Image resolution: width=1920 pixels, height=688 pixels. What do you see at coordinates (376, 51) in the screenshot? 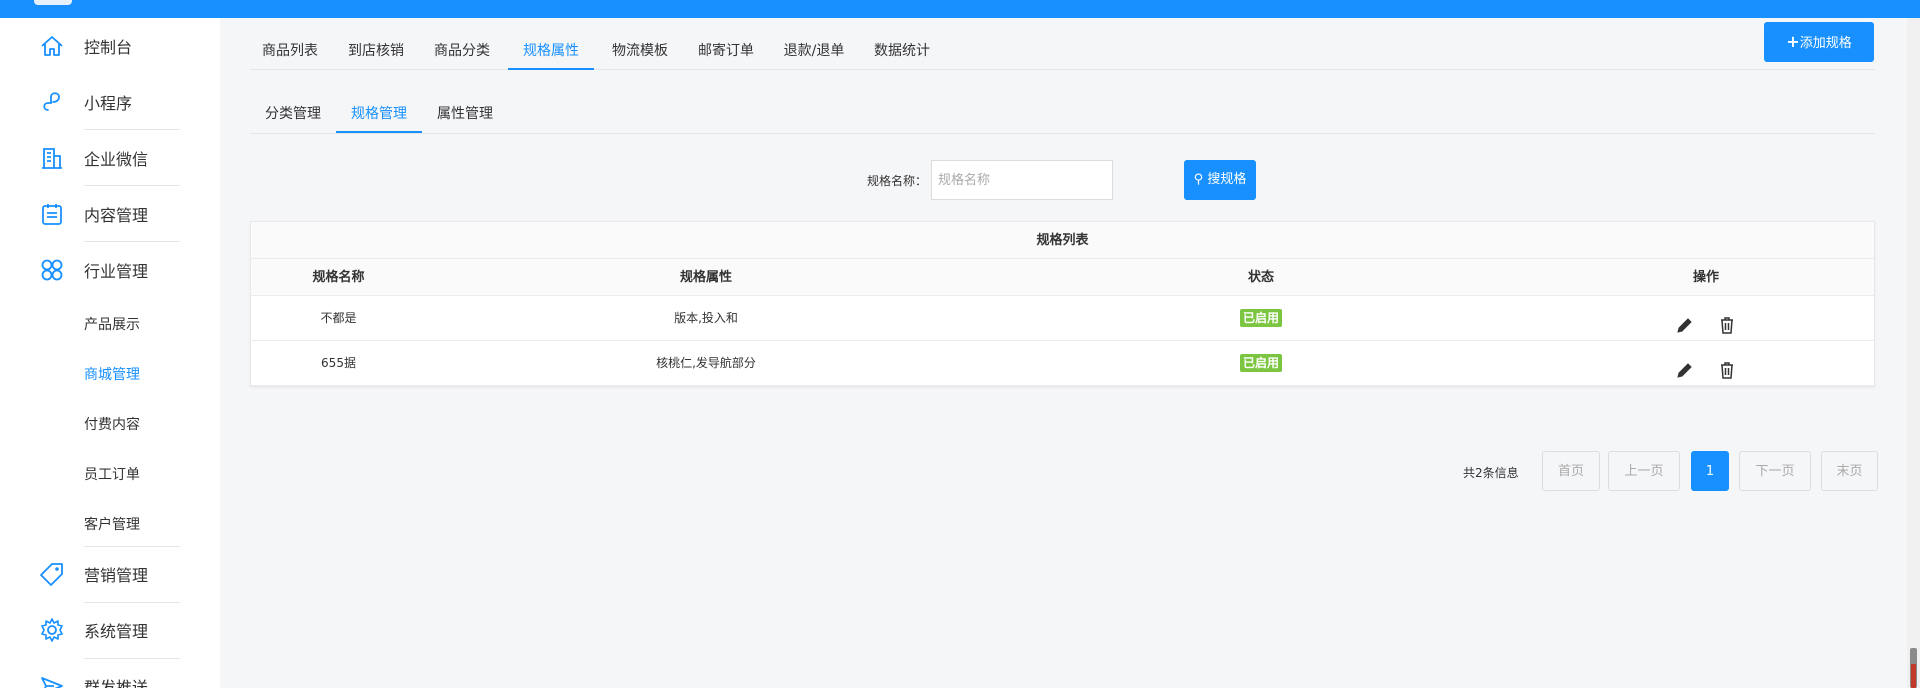
I see `tab-store-verify: 到店核销` at bounding box center [376, 51].